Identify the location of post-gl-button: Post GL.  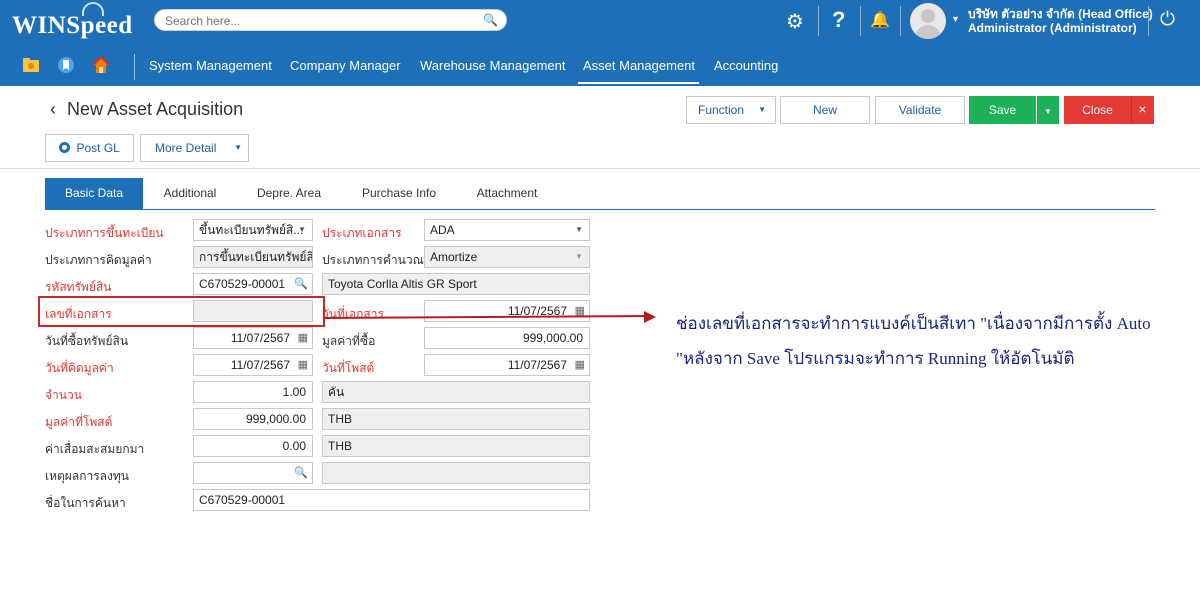
(89, 148).